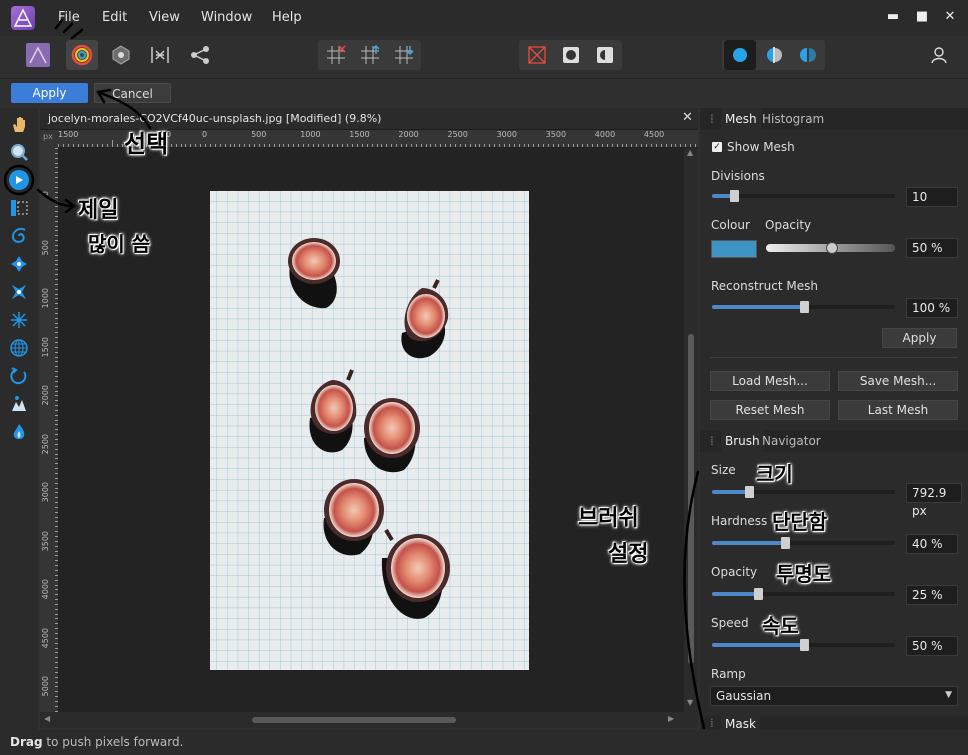 Image resolution: width=968 pixels, height=755 pixels. Describe the element at coordinates (932, 248) in the screenshot. I see `mesh-opacity-value-field: 50 %` at that location.